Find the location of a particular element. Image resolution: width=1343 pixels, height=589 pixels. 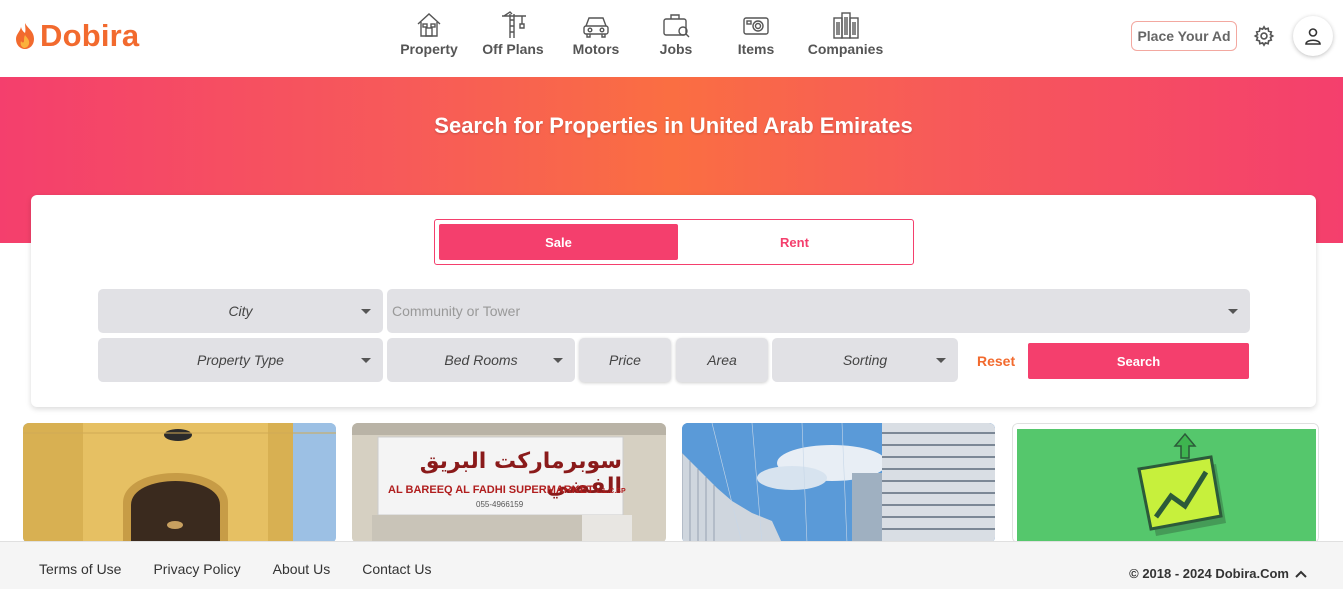

footer-link-privacy: Privacy Policy is located at coordinates (196, 569).